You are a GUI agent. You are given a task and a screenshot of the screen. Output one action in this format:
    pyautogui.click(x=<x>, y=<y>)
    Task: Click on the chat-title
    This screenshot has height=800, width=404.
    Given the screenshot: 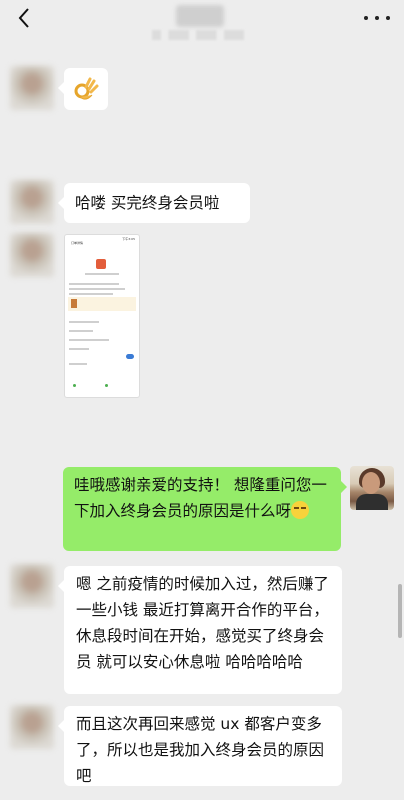 What is the action you would take?
    pyautogui.click(x=200, y=16)
    